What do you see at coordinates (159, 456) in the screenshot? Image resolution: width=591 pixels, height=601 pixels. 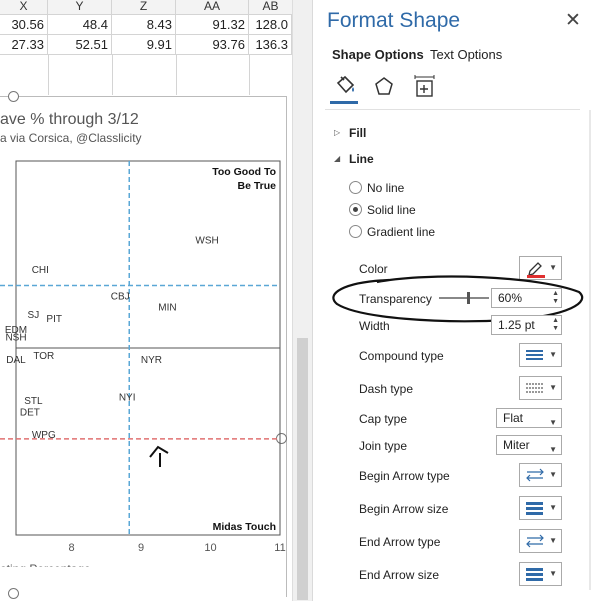 I see `hand-drawn-arrow-annotation` at bounding box center [159, 456].